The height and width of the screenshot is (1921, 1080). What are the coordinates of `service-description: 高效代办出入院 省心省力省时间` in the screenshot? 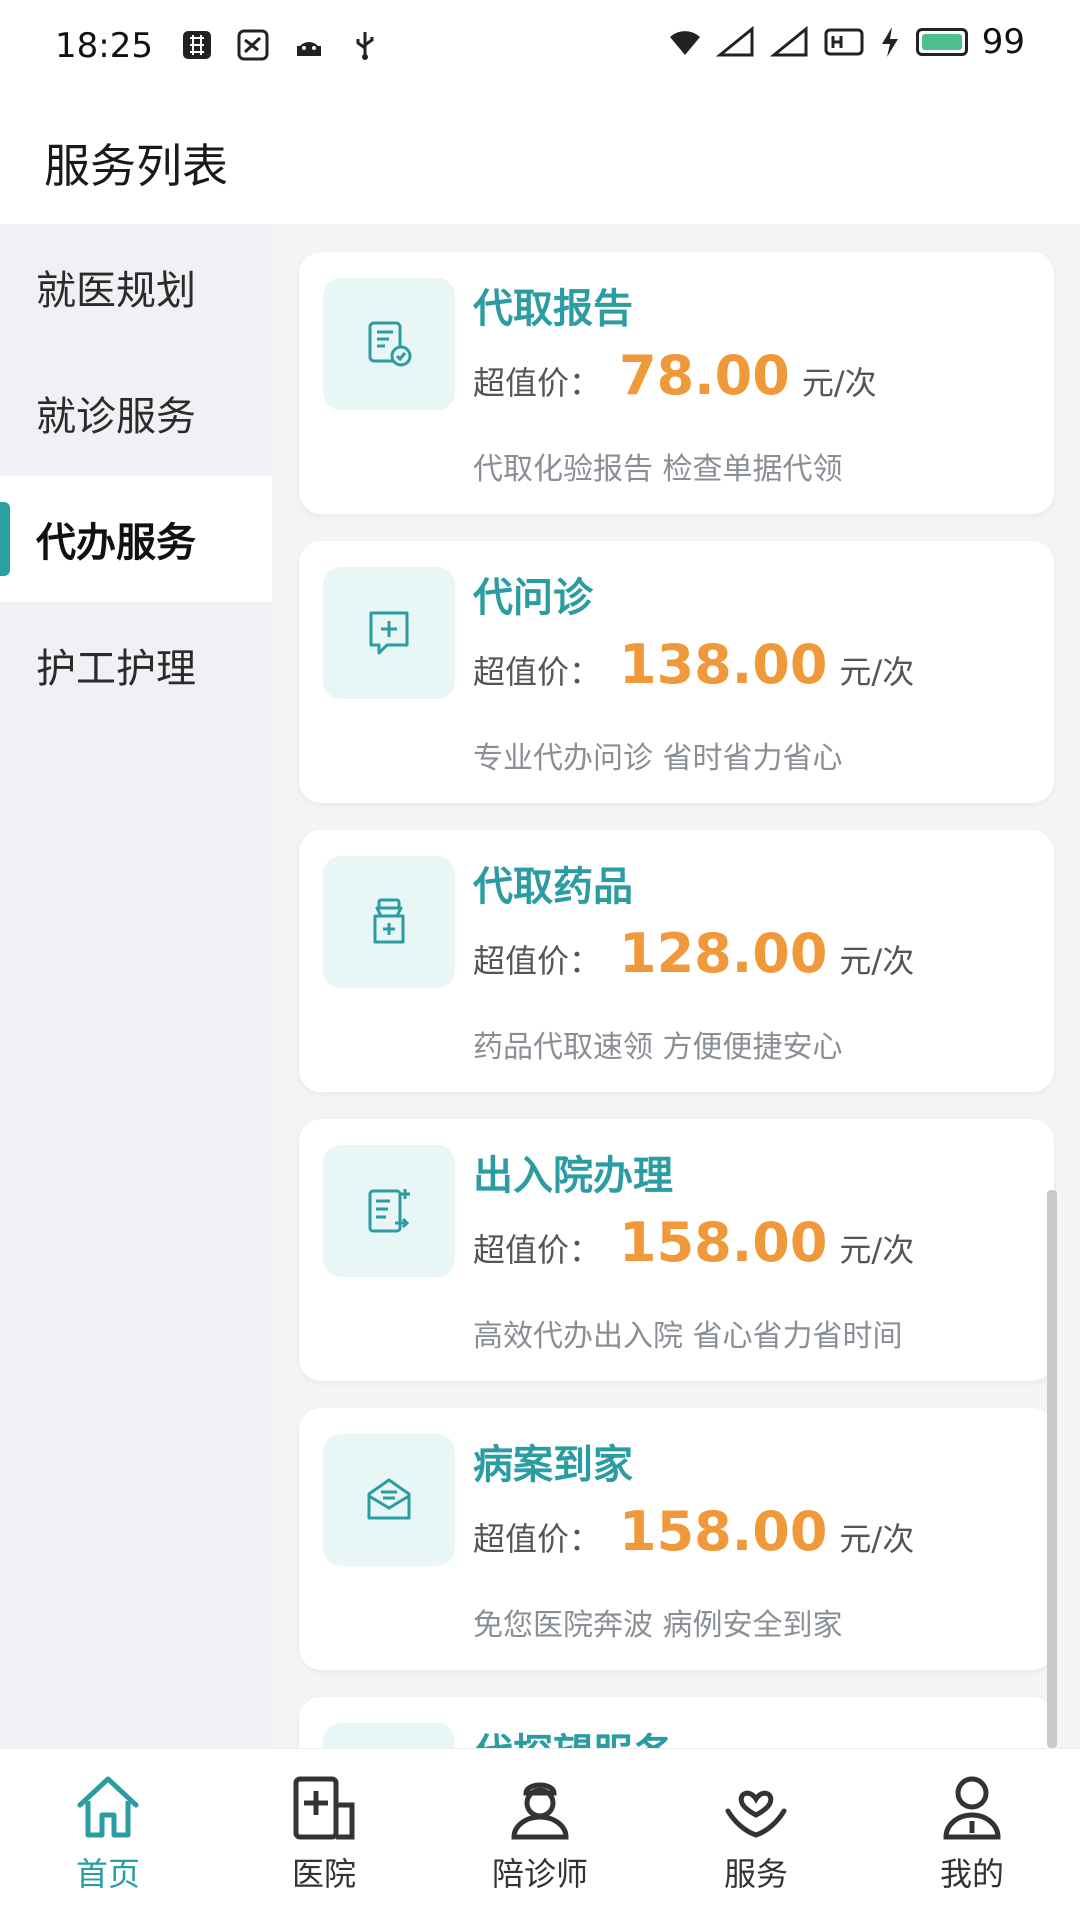 It's located at (688, 1336).